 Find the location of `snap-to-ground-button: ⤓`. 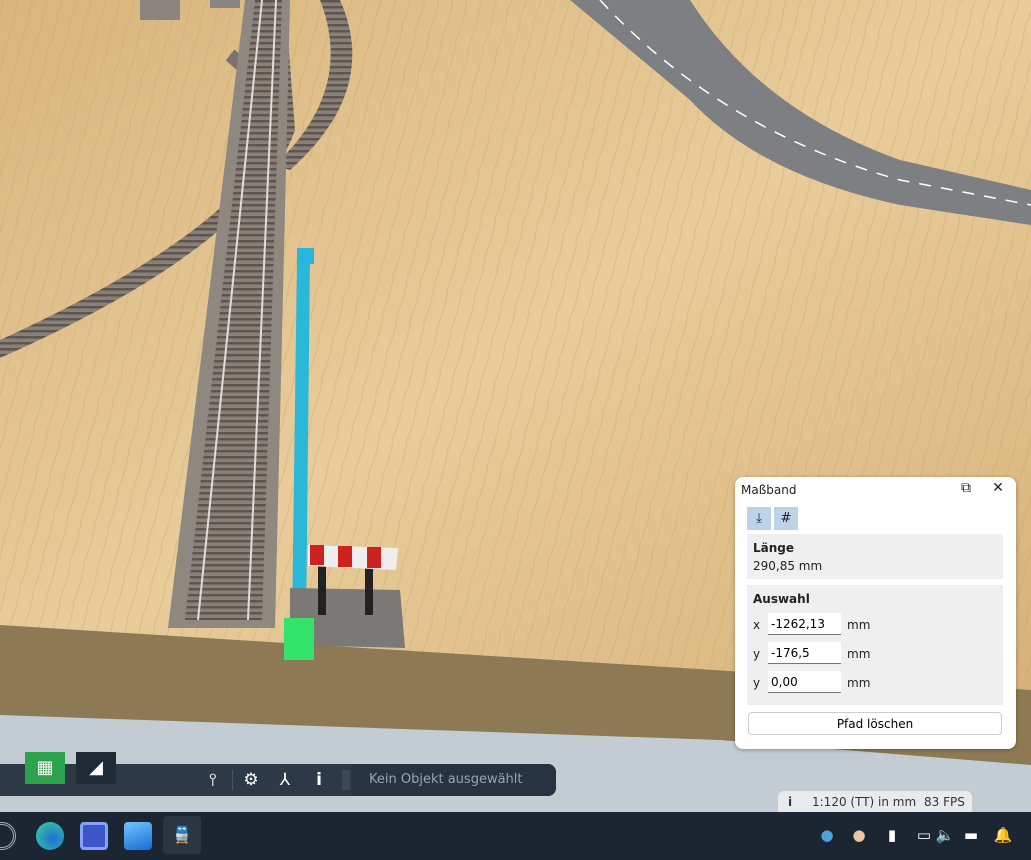

snap-to-ground-button: ⤓ is located at coordinates (759, 518).